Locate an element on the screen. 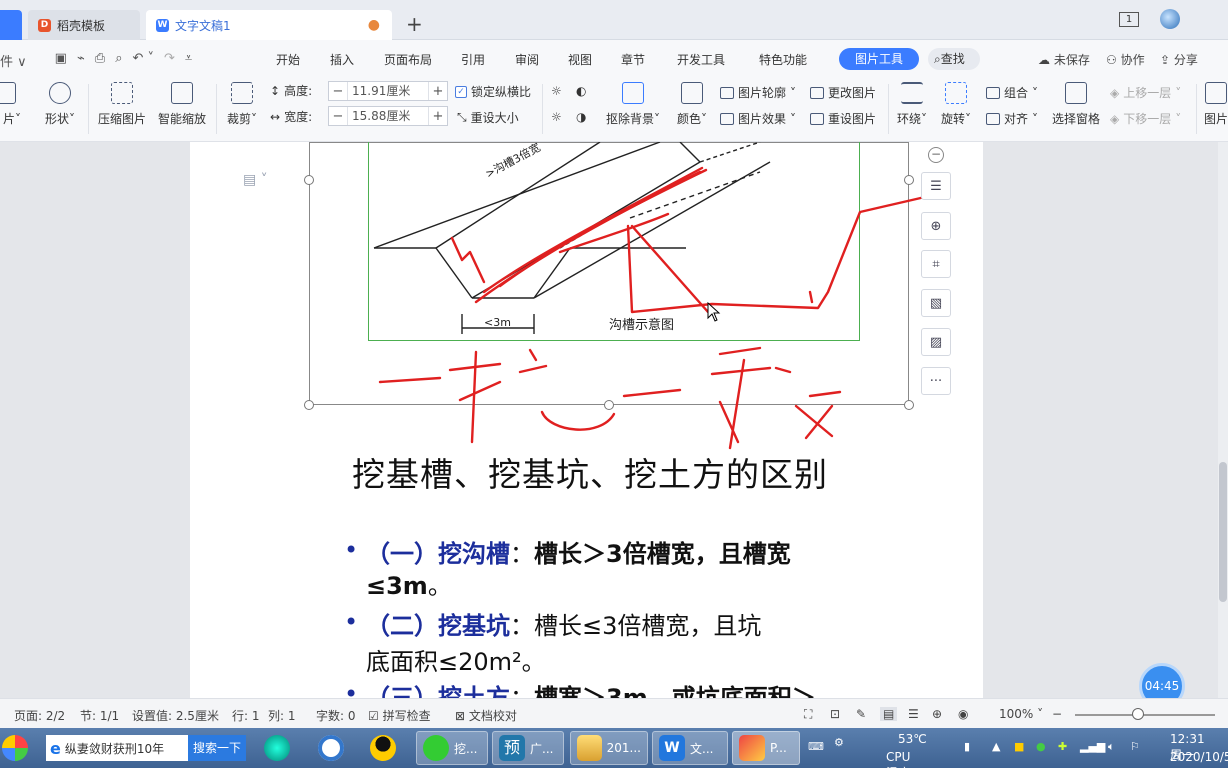  menu-chapter: 章节 is located at coordinates (633, 59).